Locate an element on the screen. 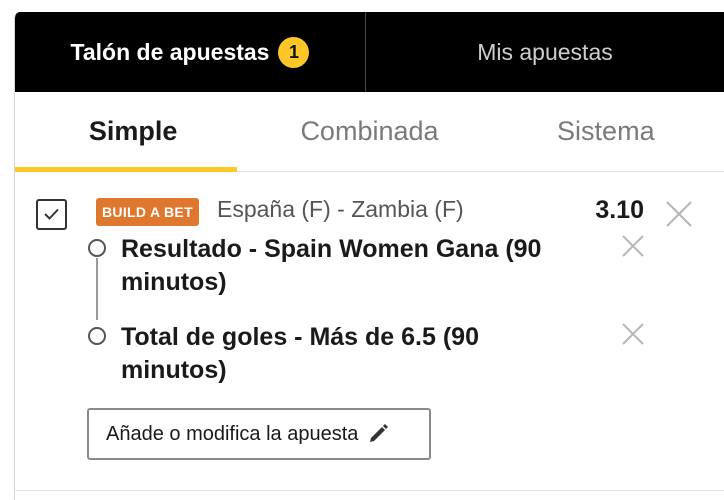  legs-connector-line is located at coordinates (97, 289).